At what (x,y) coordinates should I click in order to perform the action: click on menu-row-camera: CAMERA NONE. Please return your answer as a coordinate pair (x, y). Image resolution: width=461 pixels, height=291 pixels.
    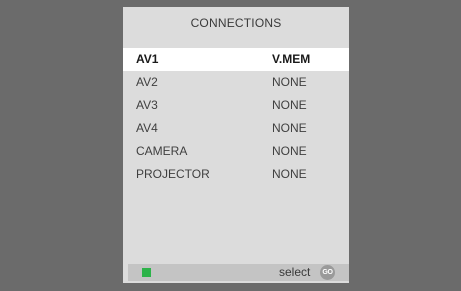
    Looking at the image, I should click on (236, 151).